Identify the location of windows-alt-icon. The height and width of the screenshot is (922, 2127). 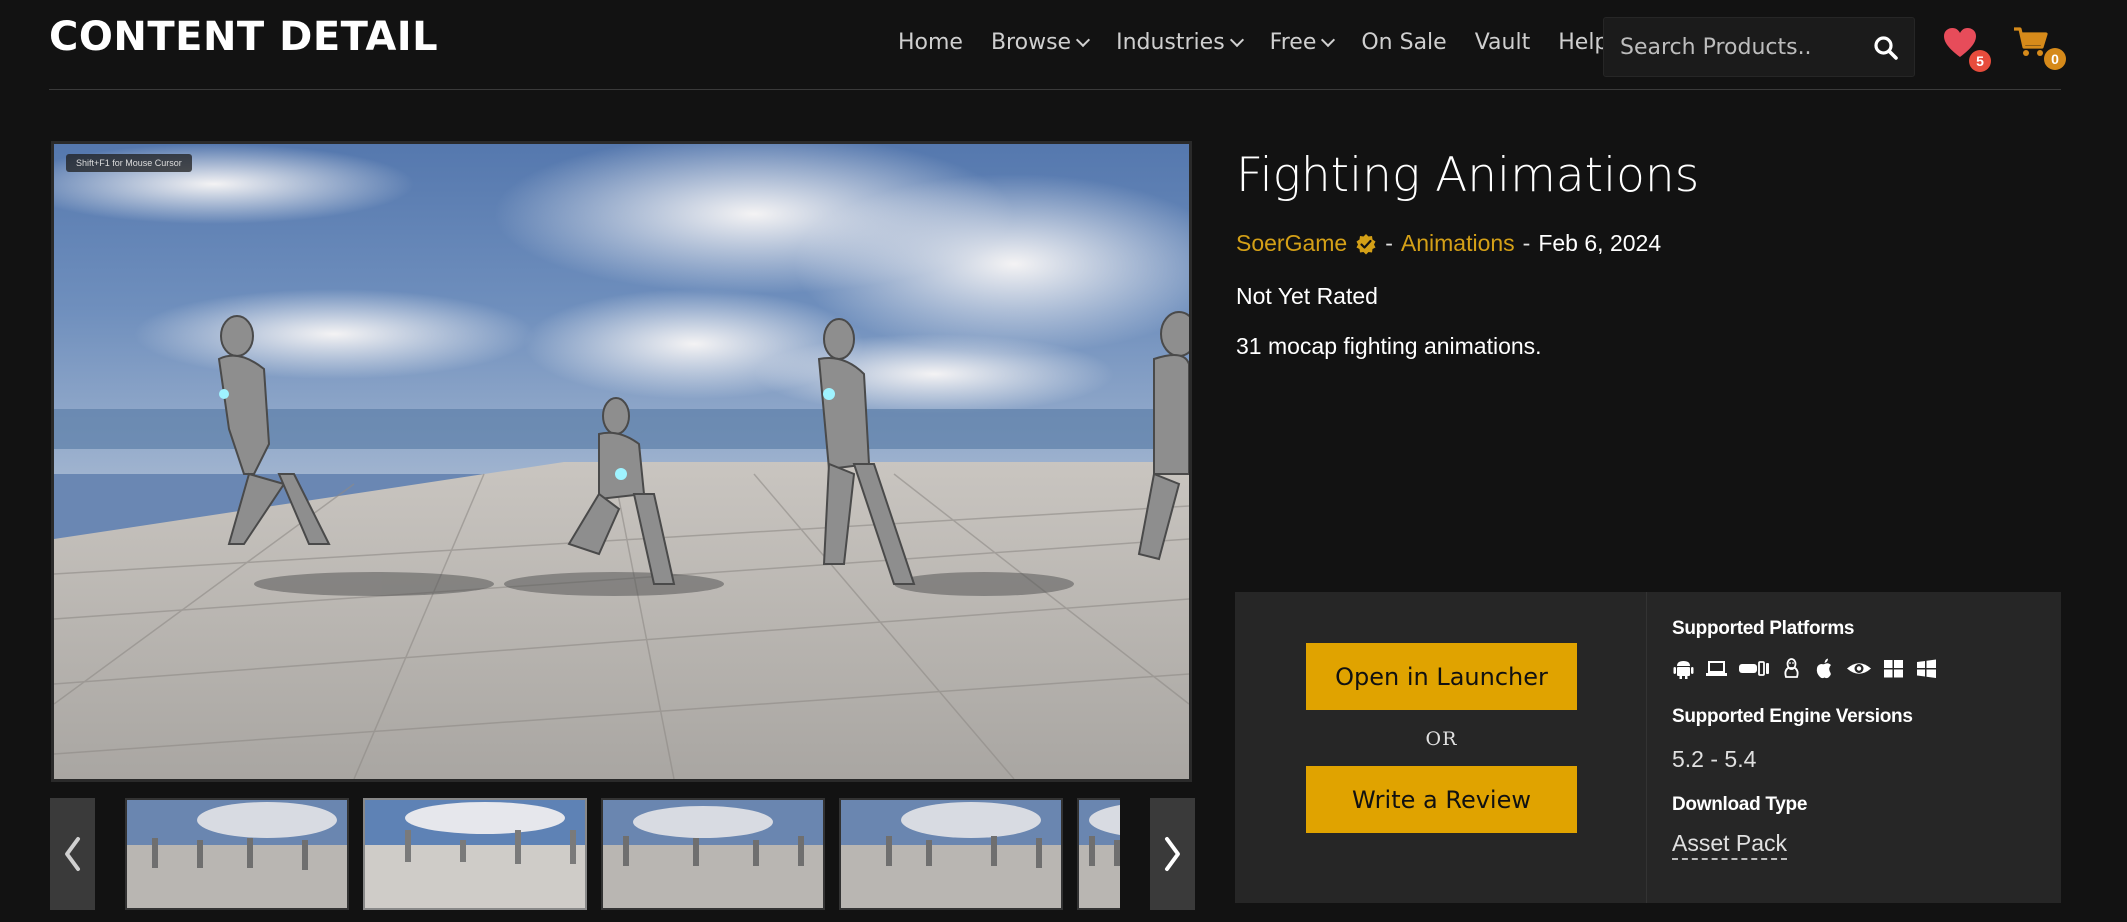
(1926, 668).